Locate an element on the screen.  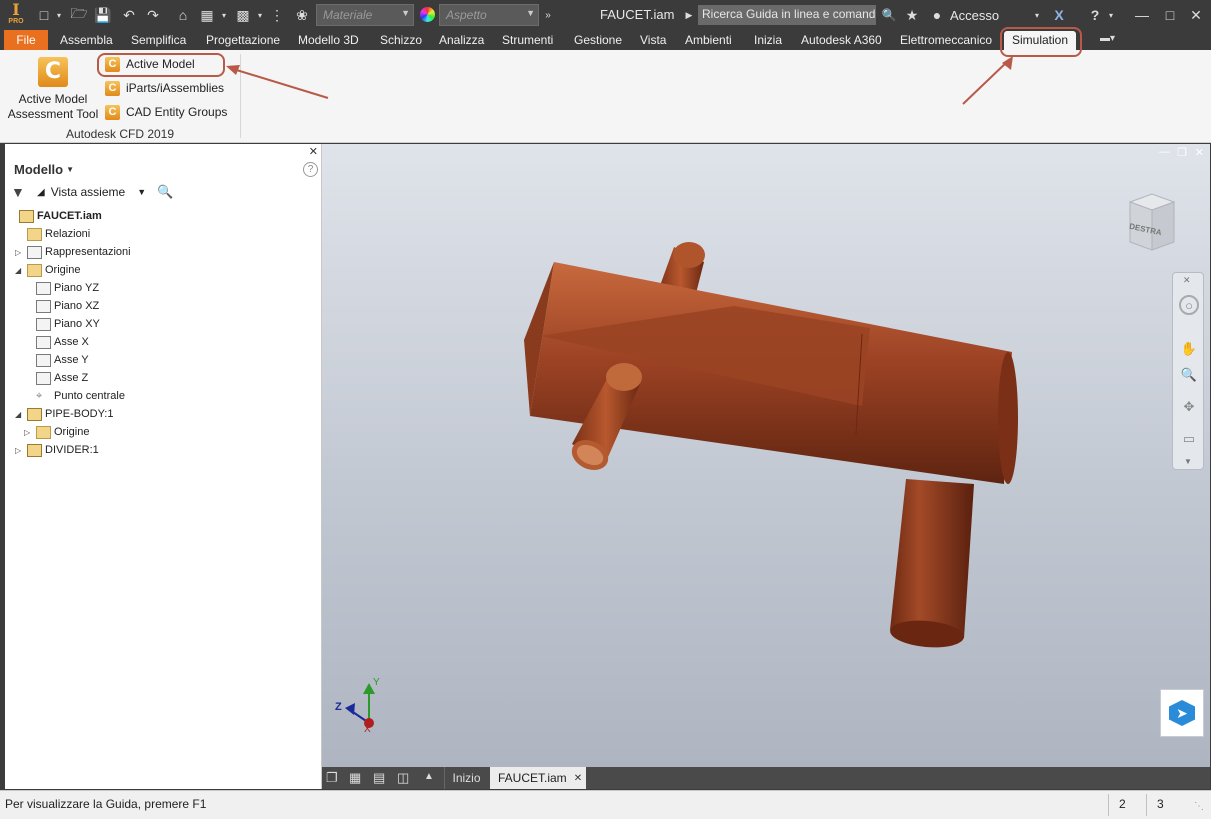
tree-item: FAUCET.iam is located at coordinates (53, 216).